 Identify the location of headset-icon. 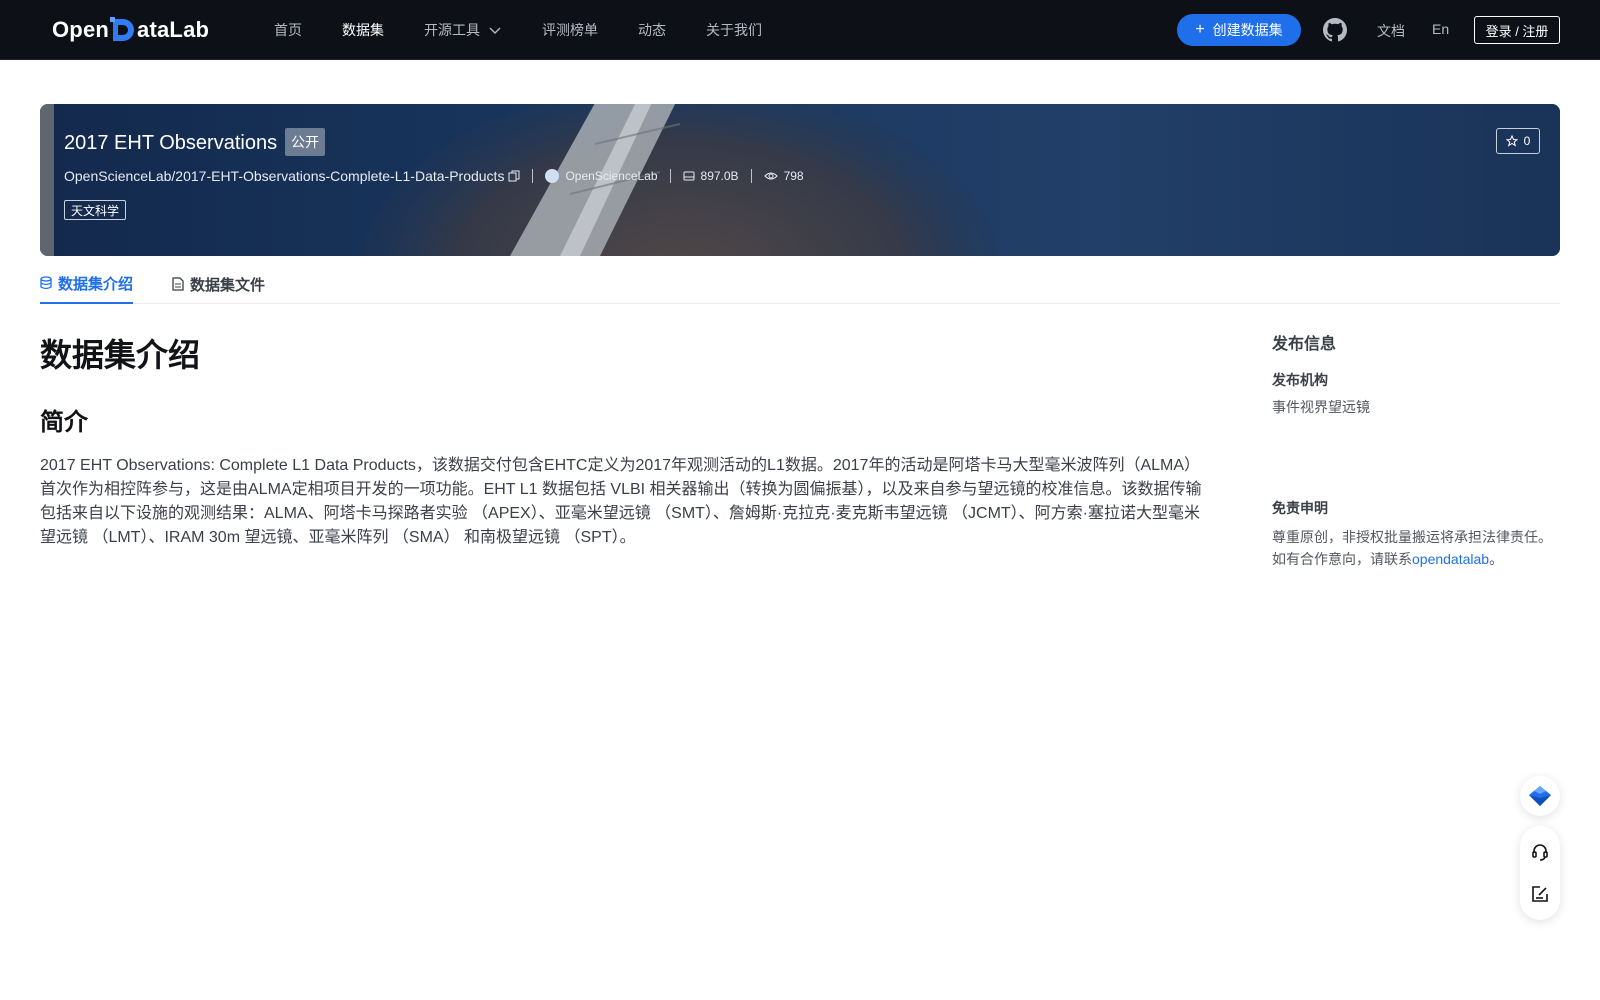
(1540, 852).